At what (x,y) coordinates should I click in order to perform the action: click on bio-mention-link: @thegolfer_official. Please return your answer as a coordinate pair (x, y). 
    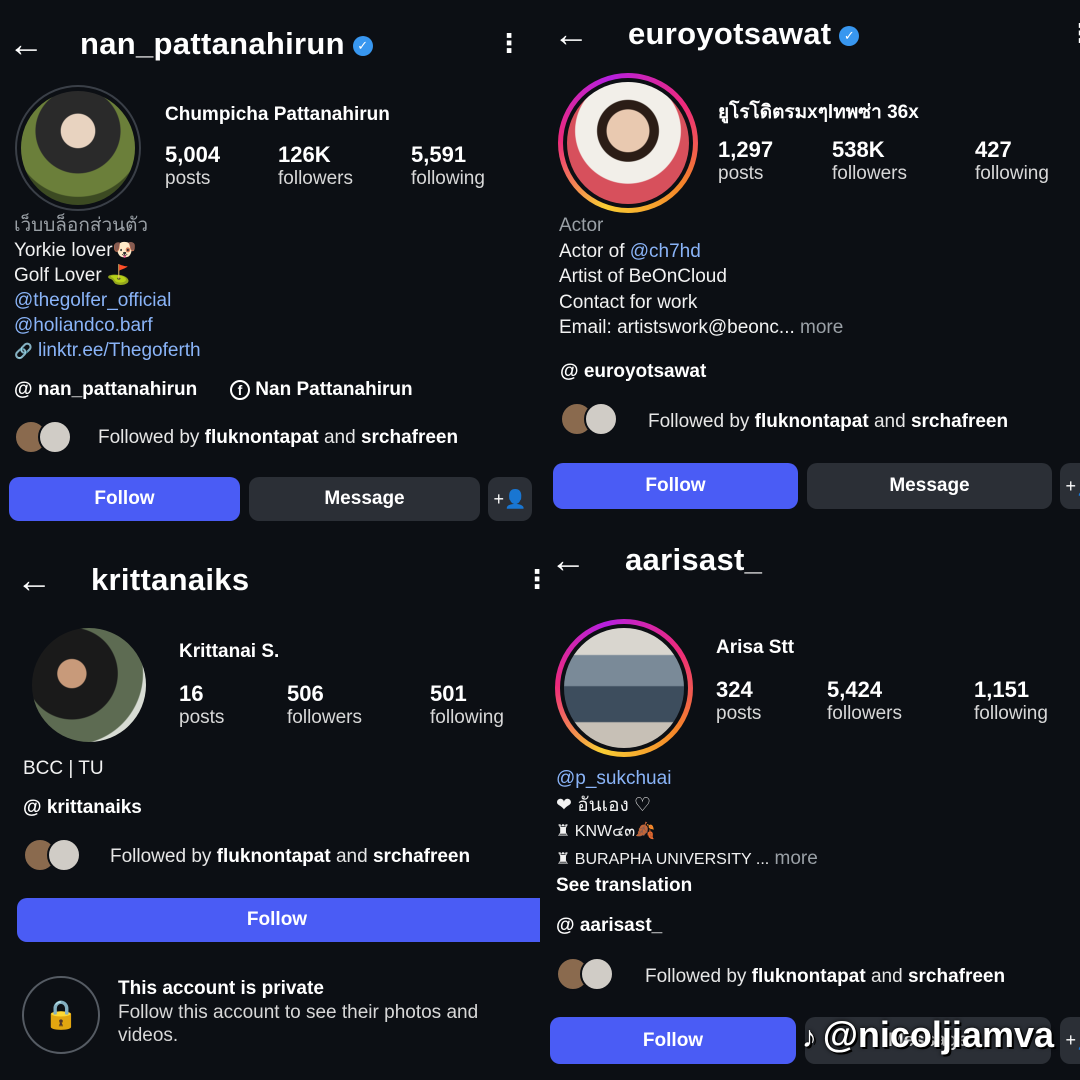
    Looking at the image, I should click on (107, 300).